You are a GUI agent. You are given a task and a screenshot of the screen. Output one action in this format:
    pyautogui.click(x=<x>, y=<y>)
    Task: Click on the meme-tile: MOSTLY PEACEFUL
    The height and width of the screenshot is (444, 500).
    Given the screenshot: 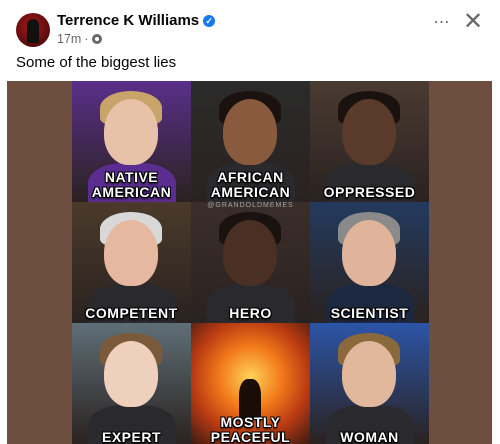 What is the action you would take?
    pyautogui.click(x=250, y=383)
    